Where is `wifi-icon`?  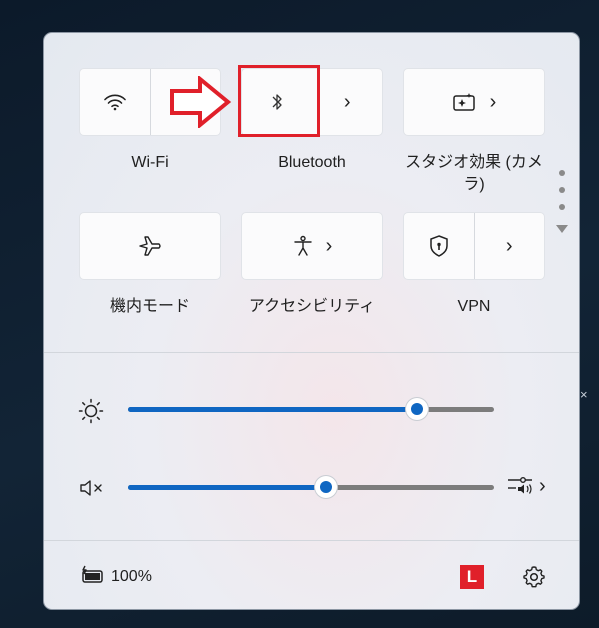 wifi-icon is located at coordinates (114, 102).